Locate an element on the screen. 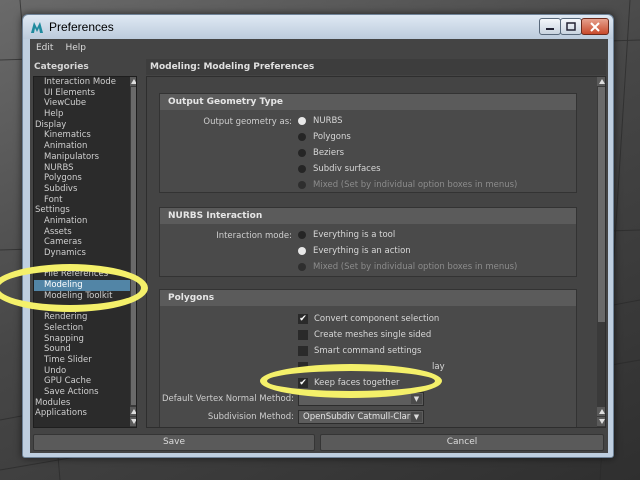 The image size is (640, 480). cancel-button: Cancel is located at coordinates (462, 442).